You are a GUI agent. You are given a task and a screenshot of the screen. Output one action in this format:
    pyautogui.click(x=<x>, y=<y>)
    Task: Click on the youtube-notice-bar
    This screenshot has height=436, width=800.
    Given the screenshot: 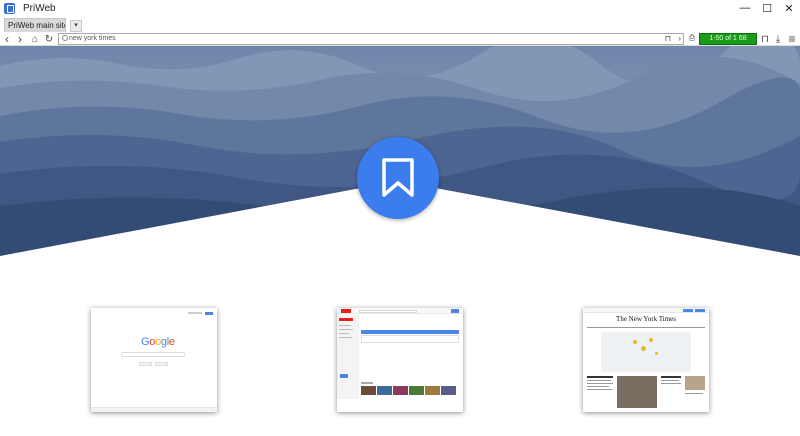 What is the action you would take?
    pyautogui.click(x=410, y=332)
    